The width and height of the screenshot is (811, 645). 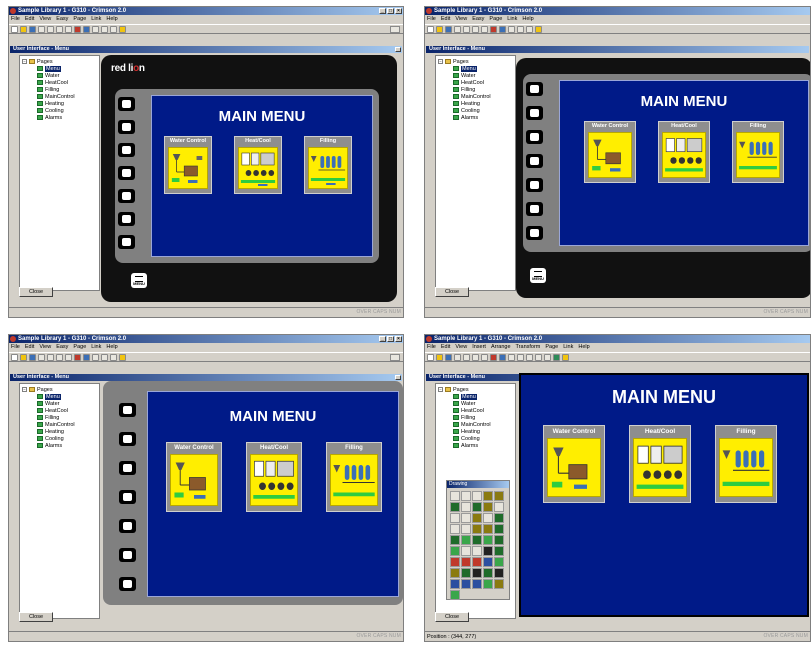 I want to click on properties-icon, so click(x=502, y=357).